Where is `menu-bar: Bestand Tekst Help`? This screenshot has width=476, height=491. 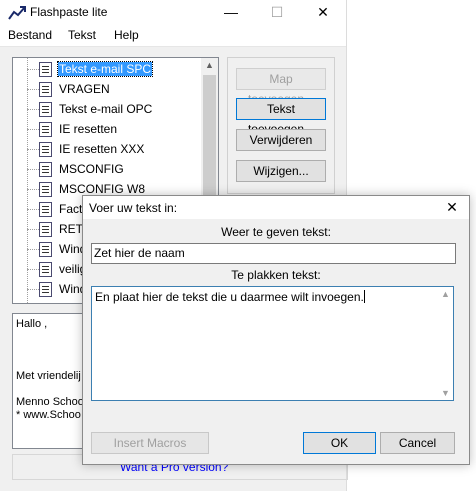
menu-bar: Bestand Tekst Help is located at coordinates (173, 36).